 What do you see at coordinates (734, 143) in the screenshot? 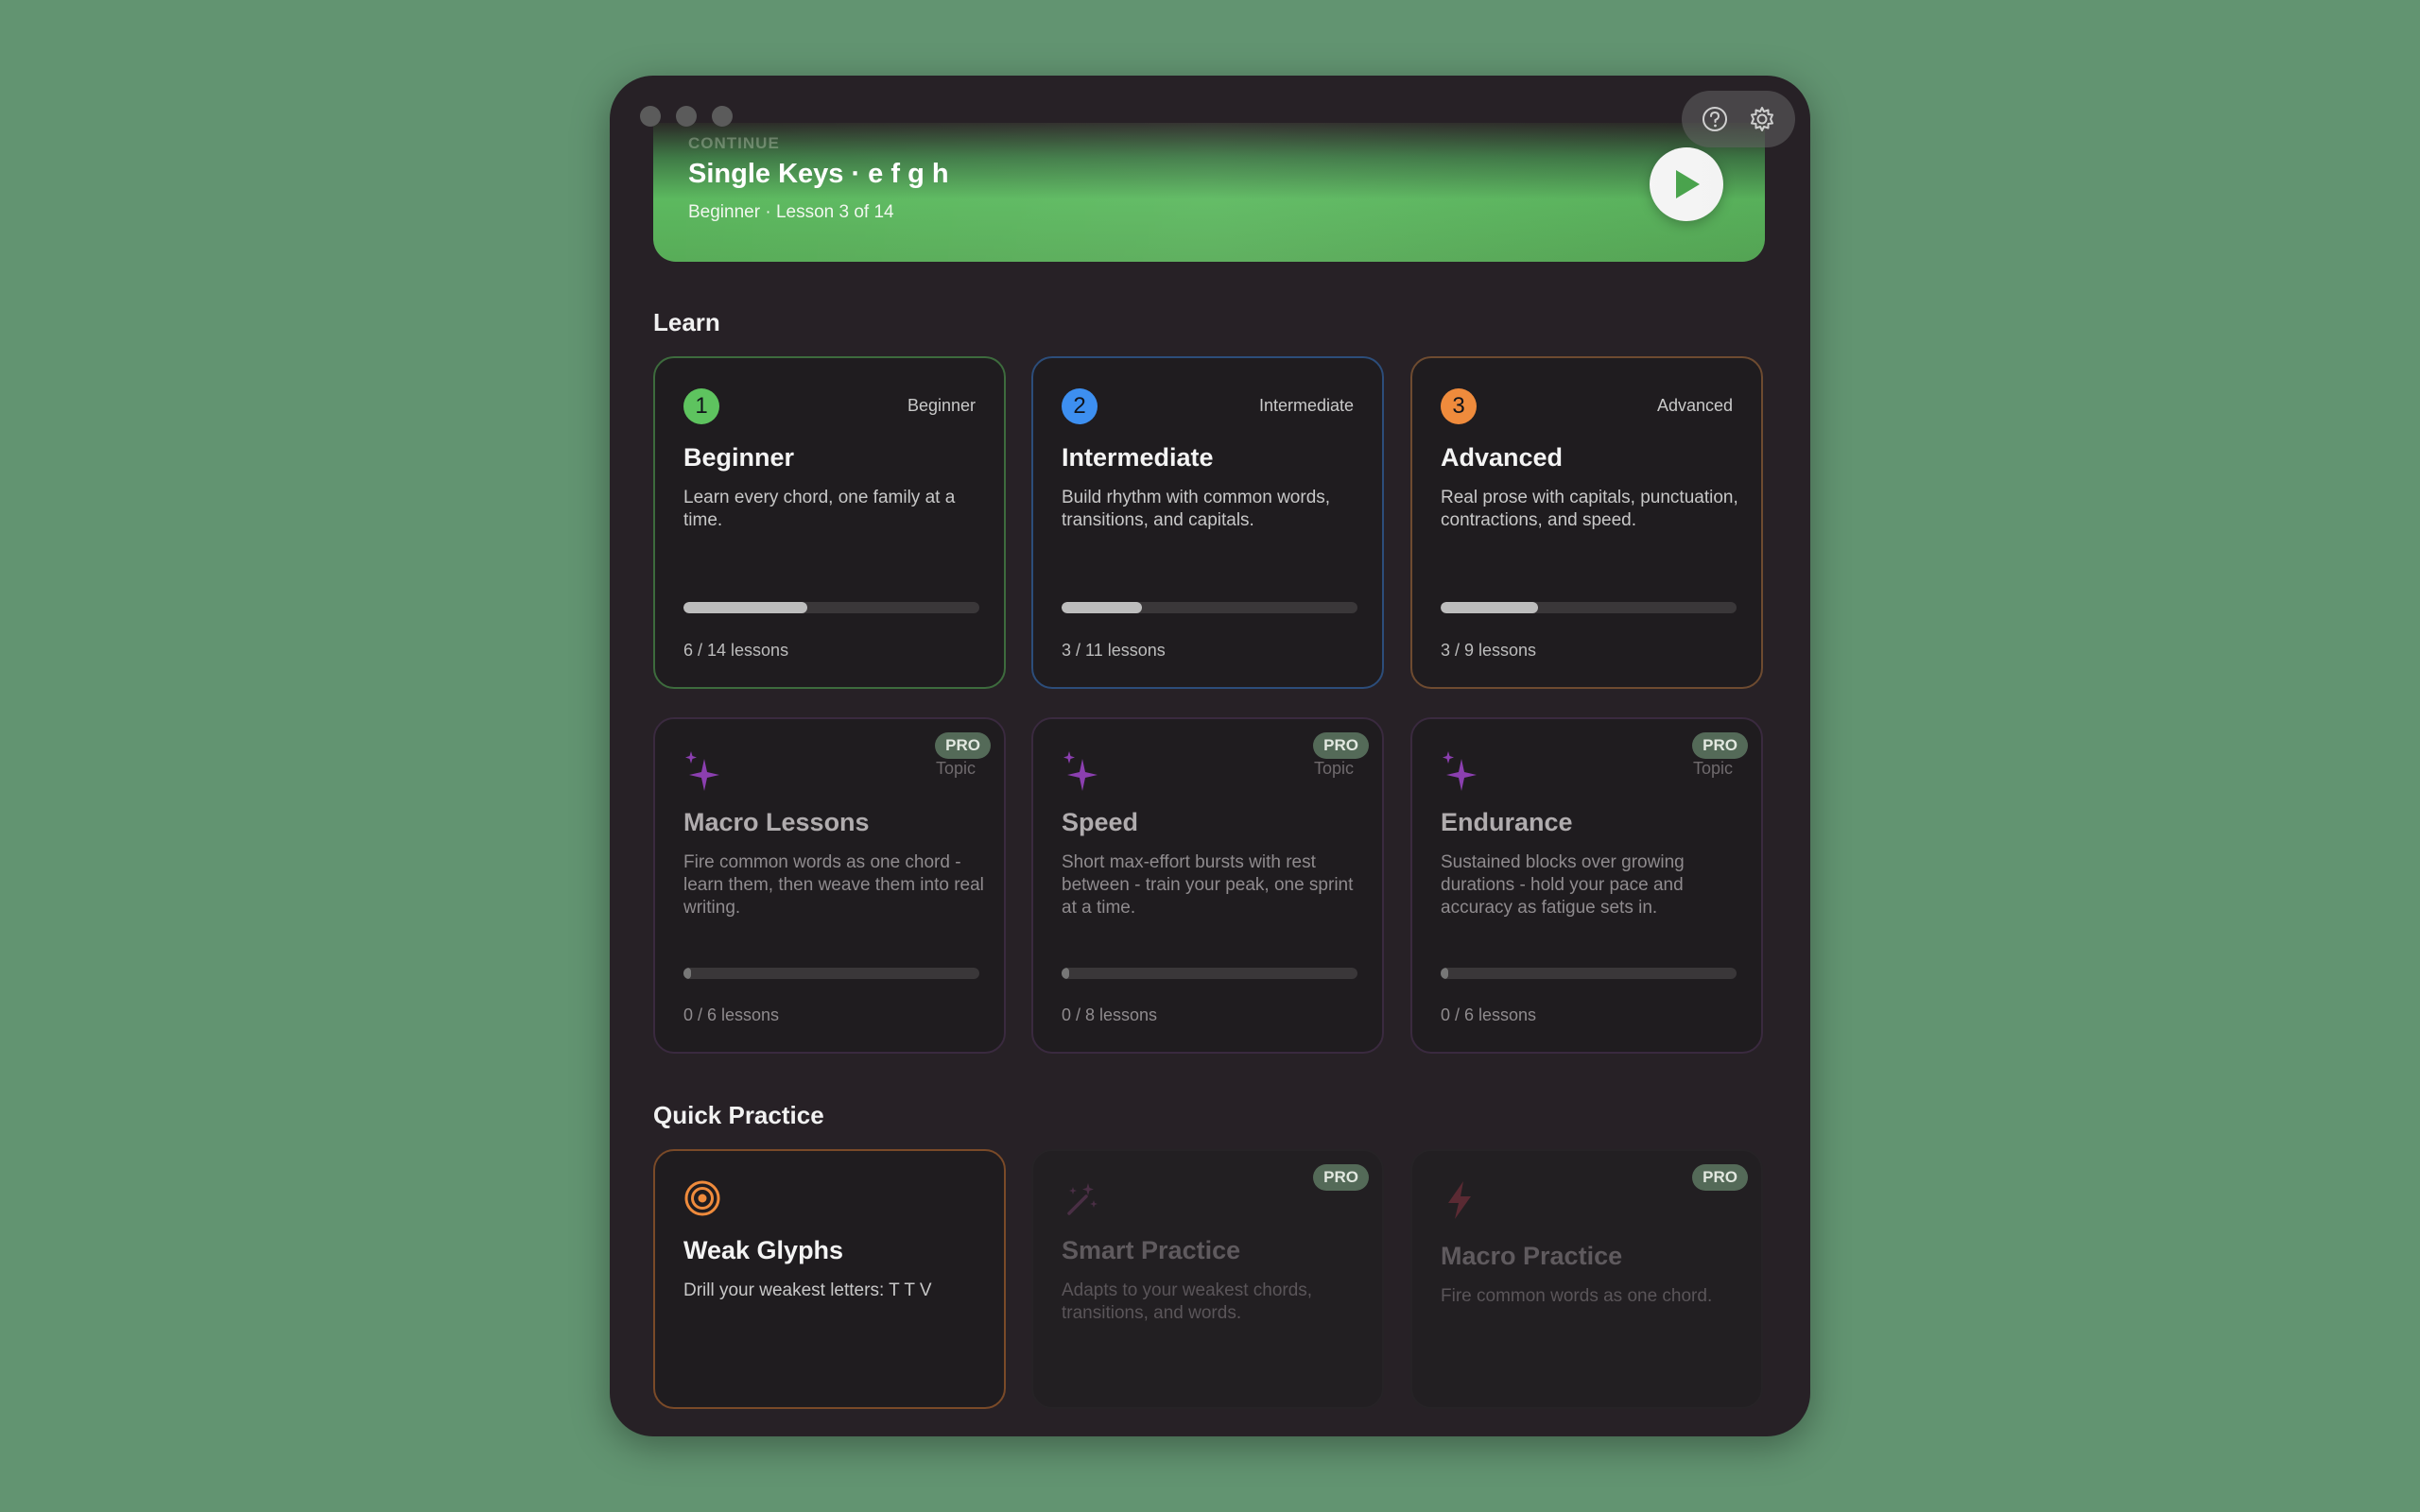
I see `continue-kicker: CONTINUE` at bounding box center [734, 143].